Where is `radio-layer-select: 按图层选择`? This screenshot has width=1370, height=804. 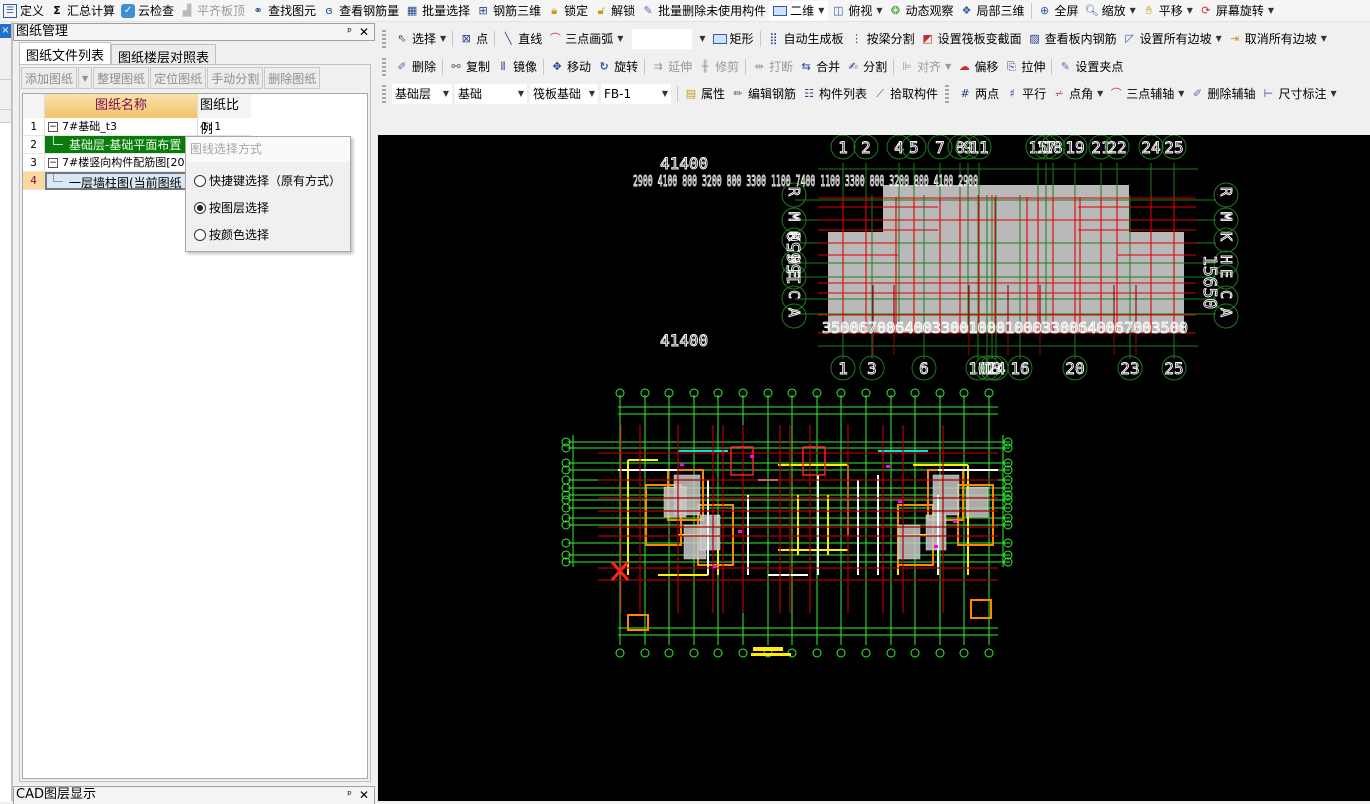 radio-layer-select: 按图层选择 is located at coordinates (231, 207).